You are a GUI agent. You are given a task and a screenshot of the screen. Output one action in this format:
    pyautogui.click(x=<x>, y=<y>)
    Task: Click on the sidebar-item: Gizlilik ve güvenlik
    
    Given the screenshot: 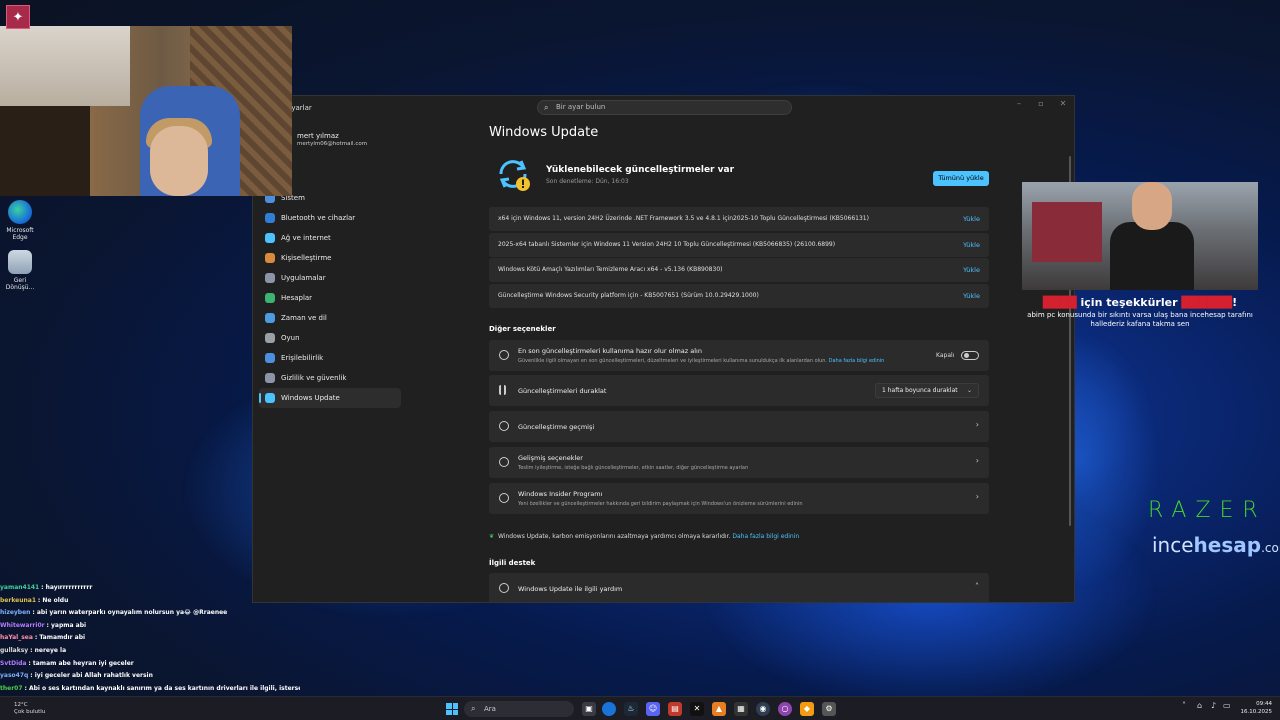 What is the action you would take?
    pyautogui.click(x=330, y=378)
    